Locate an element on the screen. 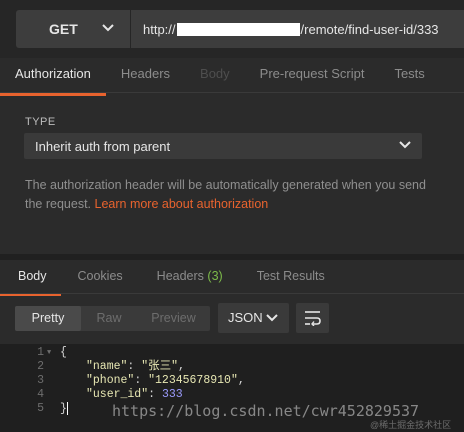 This screenshot has width=464, height=432. code-text: } is located at coordinates (64, 409).